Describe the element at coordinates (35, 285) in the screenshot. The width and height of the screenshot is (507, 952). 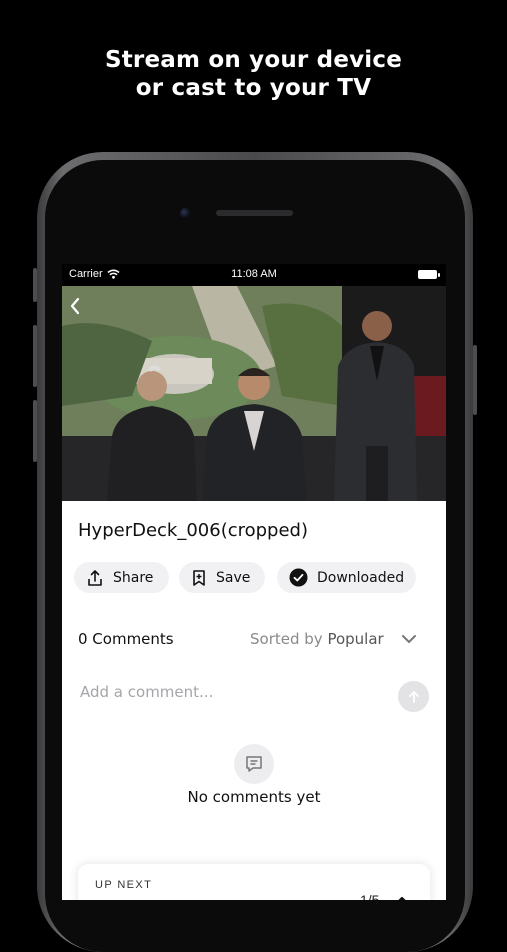
I see `mute-switch` at that location.